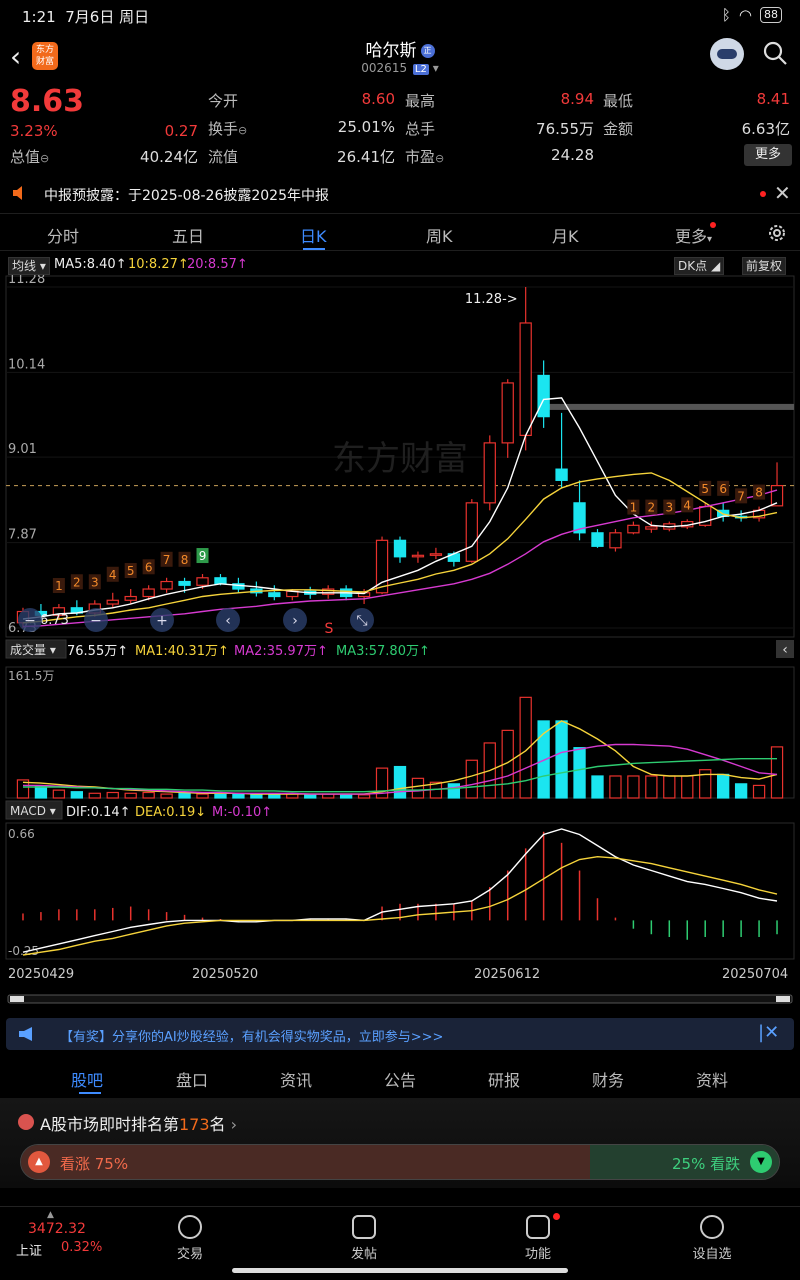 The height and width of the screenshot is (1280, 800). I want to click on close-icon: ✕, so click(782, 193).